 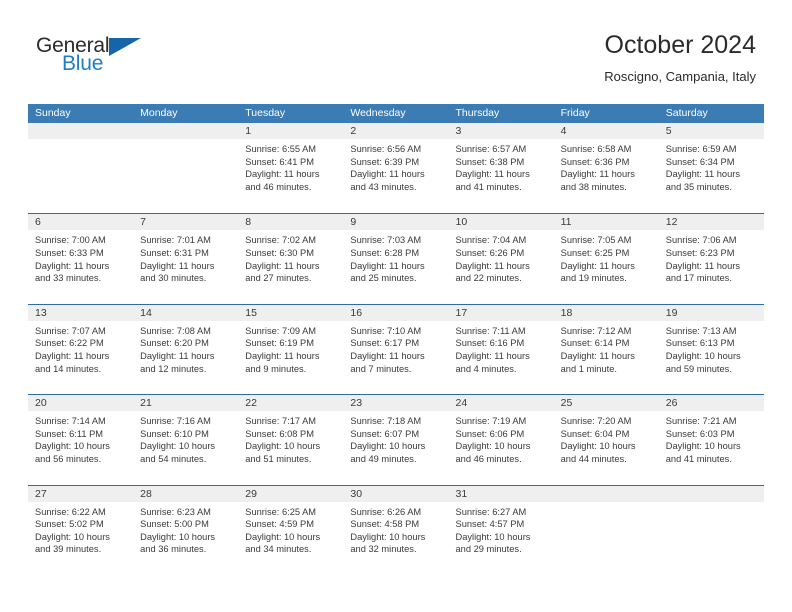 What do you see at coordinates (396, 131) in the screenshot?
I see `day-number-band: 2` at bounding box center [396, 131].